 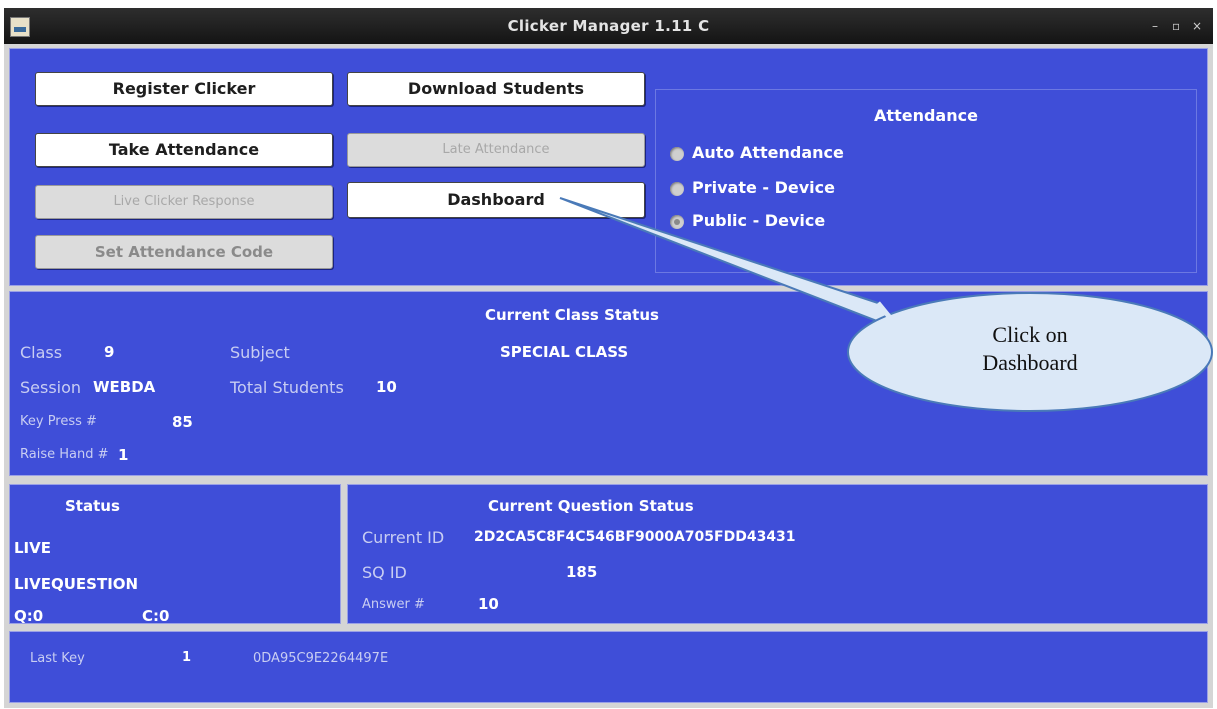 I want to click on title-bar: Clicker Manager 1.11 C – ▫ ×, so click(x=608, y=26).